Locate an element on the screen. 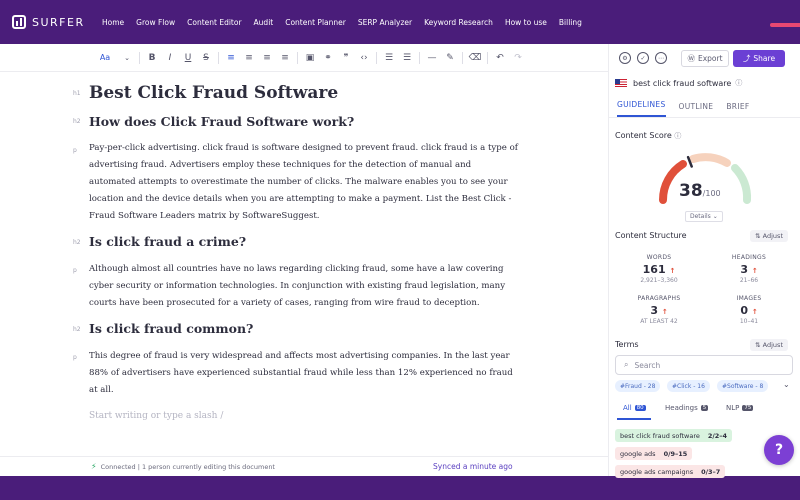 The width and height of the screenshot is (800, 500). align-left-icon: ≡ is located at coordinates (231, 58).